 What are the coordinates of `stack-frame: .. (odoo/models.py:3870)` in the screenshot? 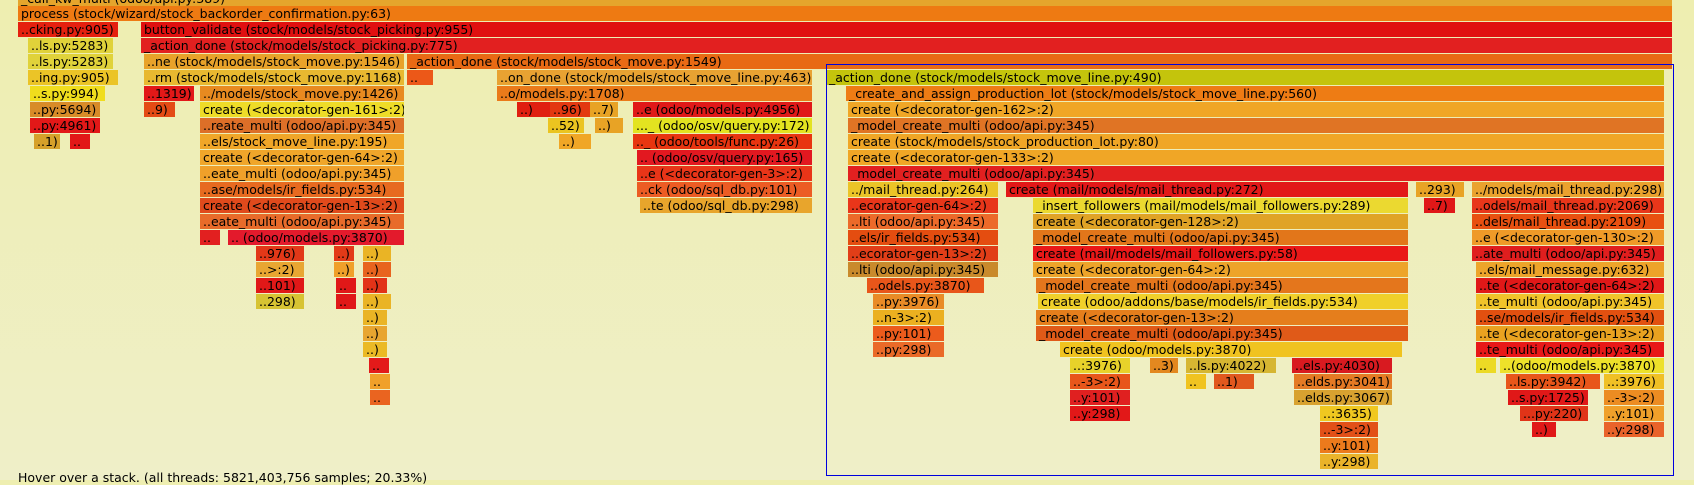 It's located at (316, 237).